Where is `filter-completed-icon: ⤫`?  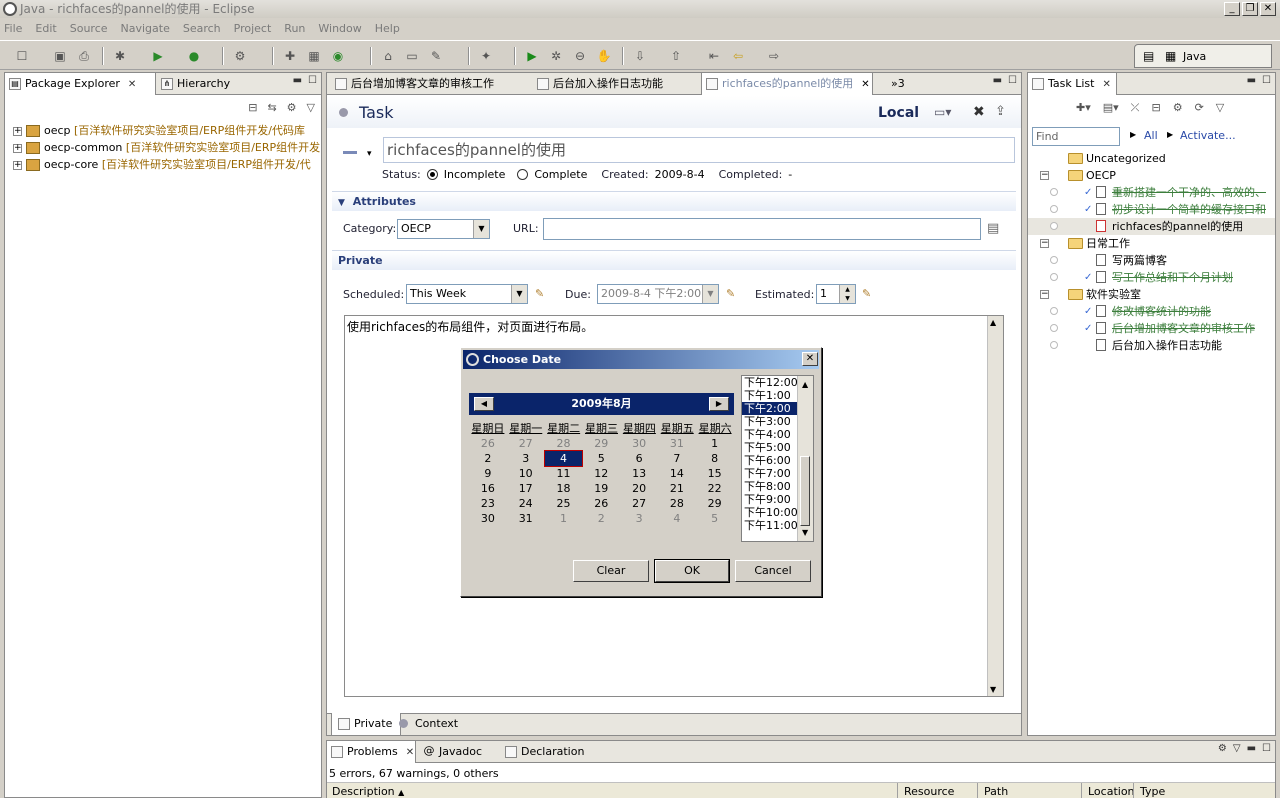
filter-completed-icon: ⤫ is located at coordinates (1135, 108).